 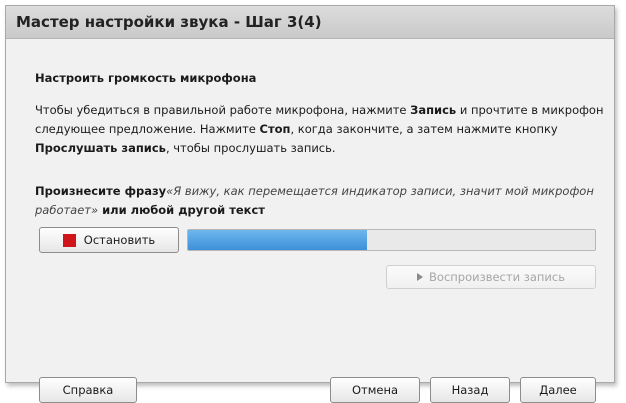 What do you see at coordinates (497, 277) in the screenshot?
I see `play-recording-button-label: Воспроизвести запись` at bounding box center [497, 277].